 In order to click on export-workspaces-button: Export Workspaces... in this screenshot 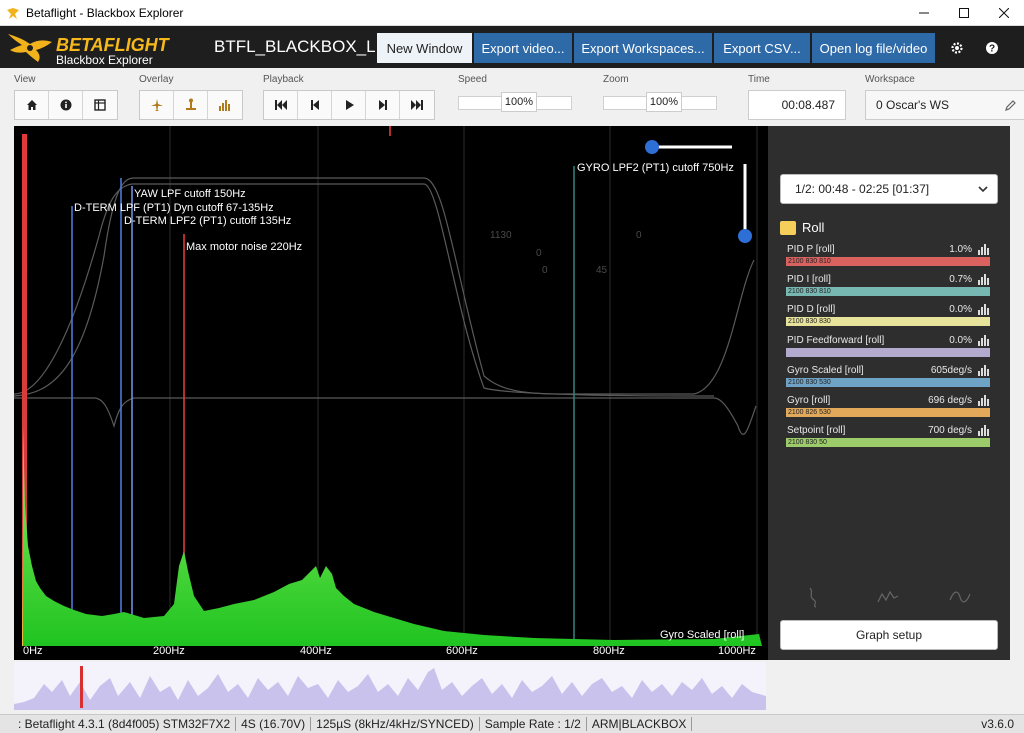, I will do `click(643, 48)`.